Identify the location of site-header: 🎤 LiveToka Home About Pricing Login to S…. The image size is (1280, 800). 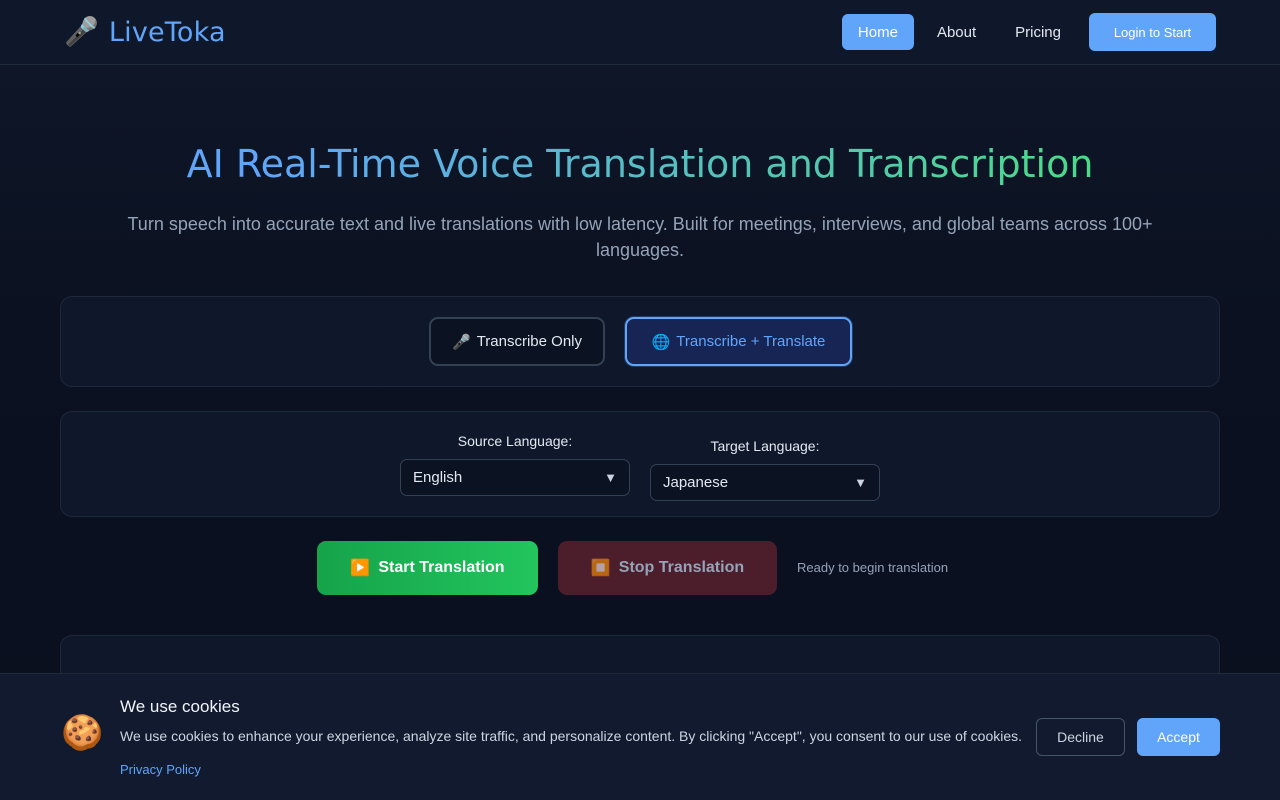
(640, 32).